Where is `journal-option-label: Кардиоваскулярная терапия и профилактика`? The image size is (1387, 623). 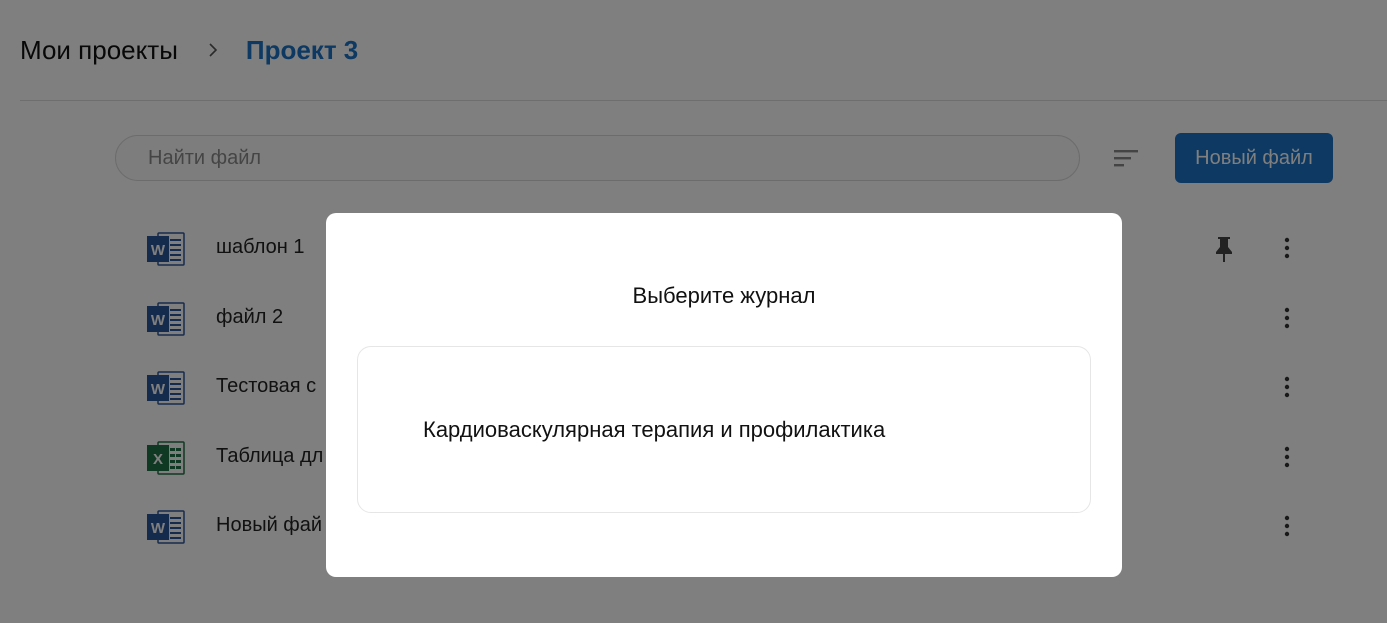 journal-option-label: Кардиоваскулярная терапия и профилактика is located at coordinates (654, 429).